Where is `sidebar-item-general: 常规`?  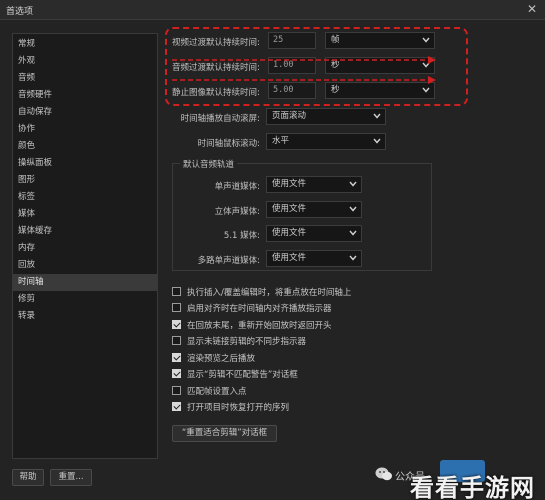
sidebar-item-general: 常规 is located at coordinates (85, 44).